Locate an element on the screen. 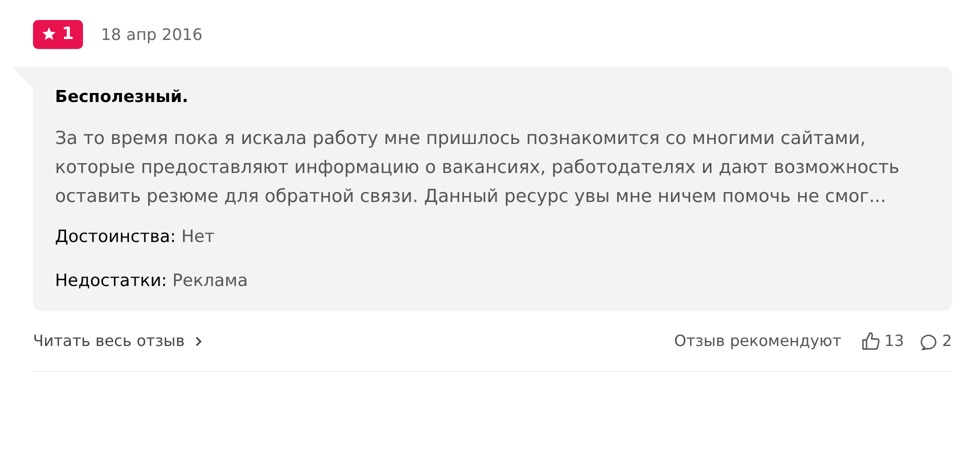 The width and height of the screenshot is (964, 470). pros-text: Достоинства: Нет is located at coordinates (135, 237).